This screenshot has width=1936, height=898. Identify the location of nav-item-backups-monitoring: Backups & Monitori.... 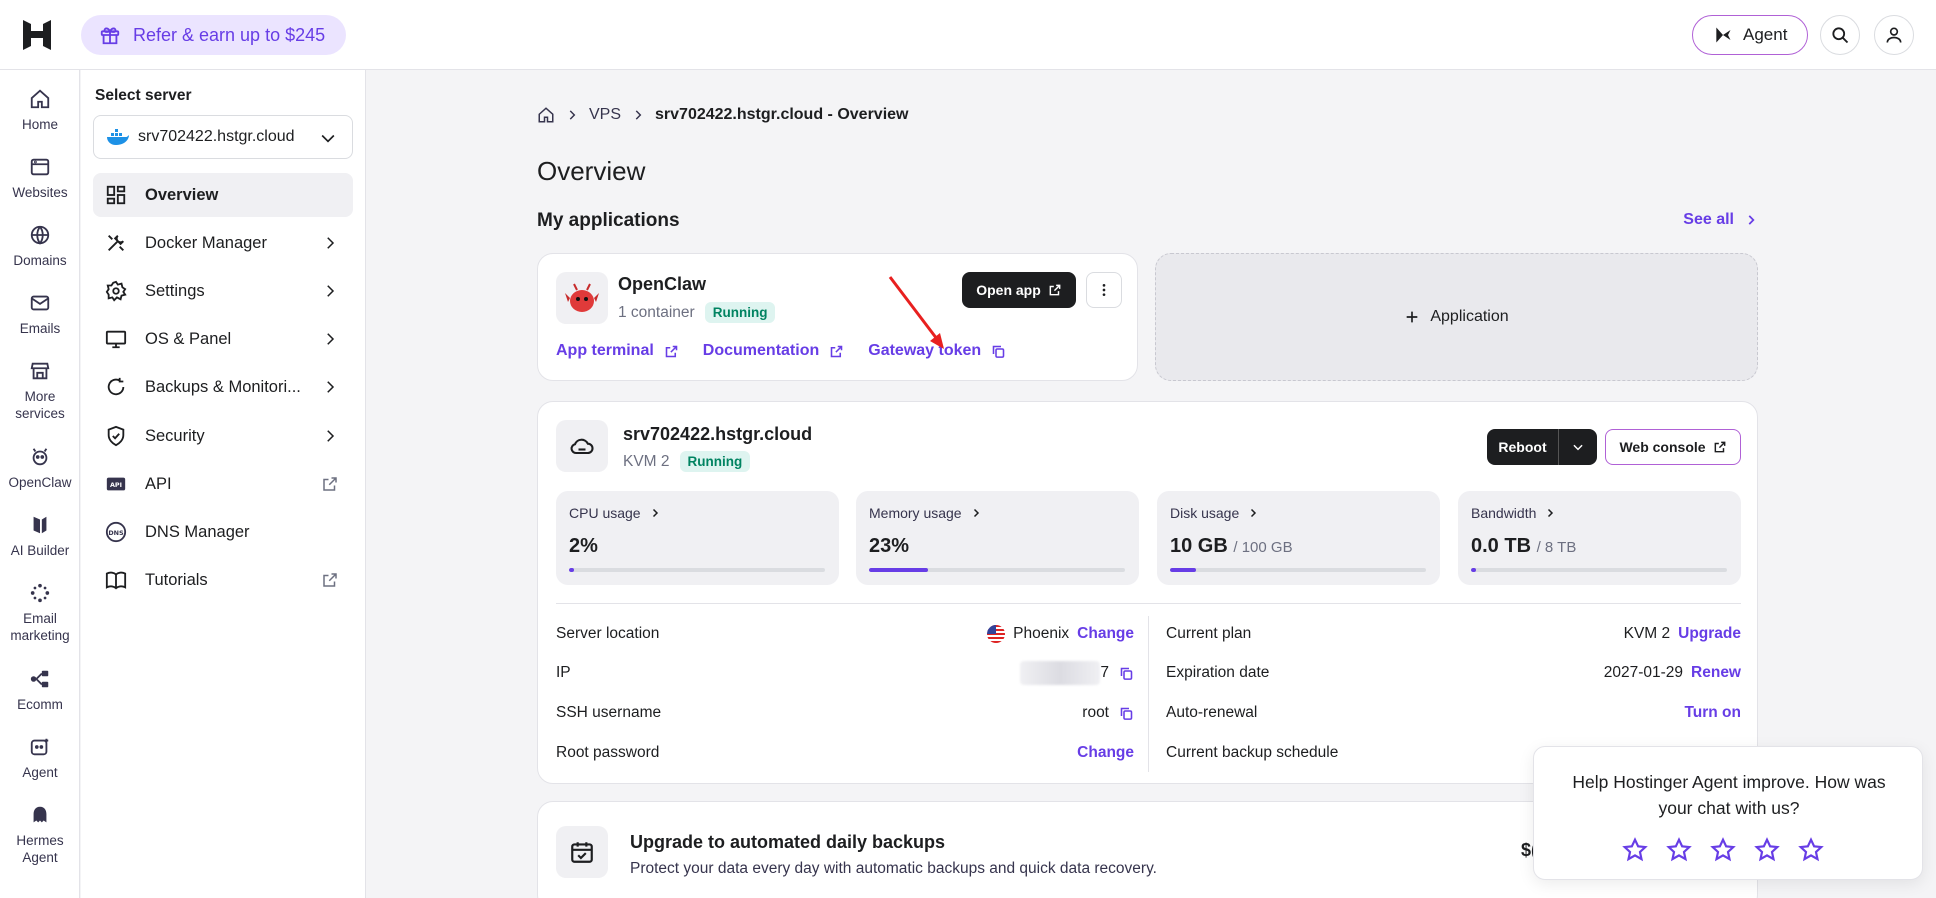
(223, 387).